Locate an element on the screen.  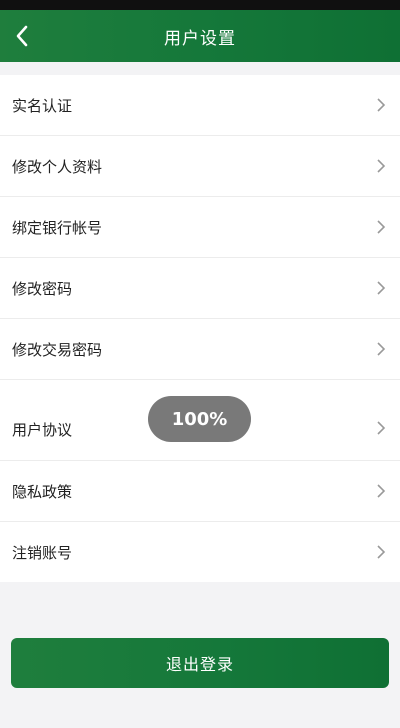
status-bar is located at coordinates (200, 5).